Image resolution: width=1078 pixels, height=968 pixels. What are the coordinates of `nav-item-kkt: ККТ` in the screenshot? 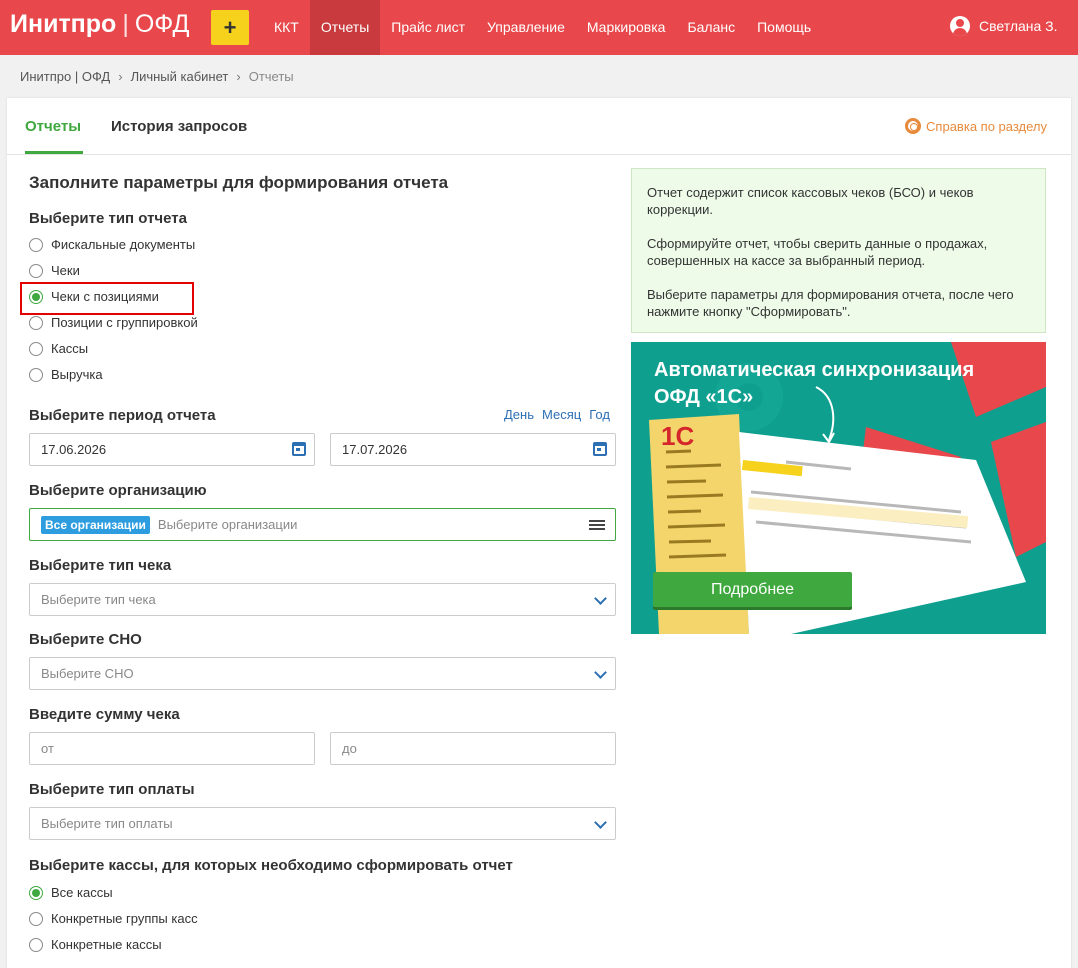 It's located at (286, 27).